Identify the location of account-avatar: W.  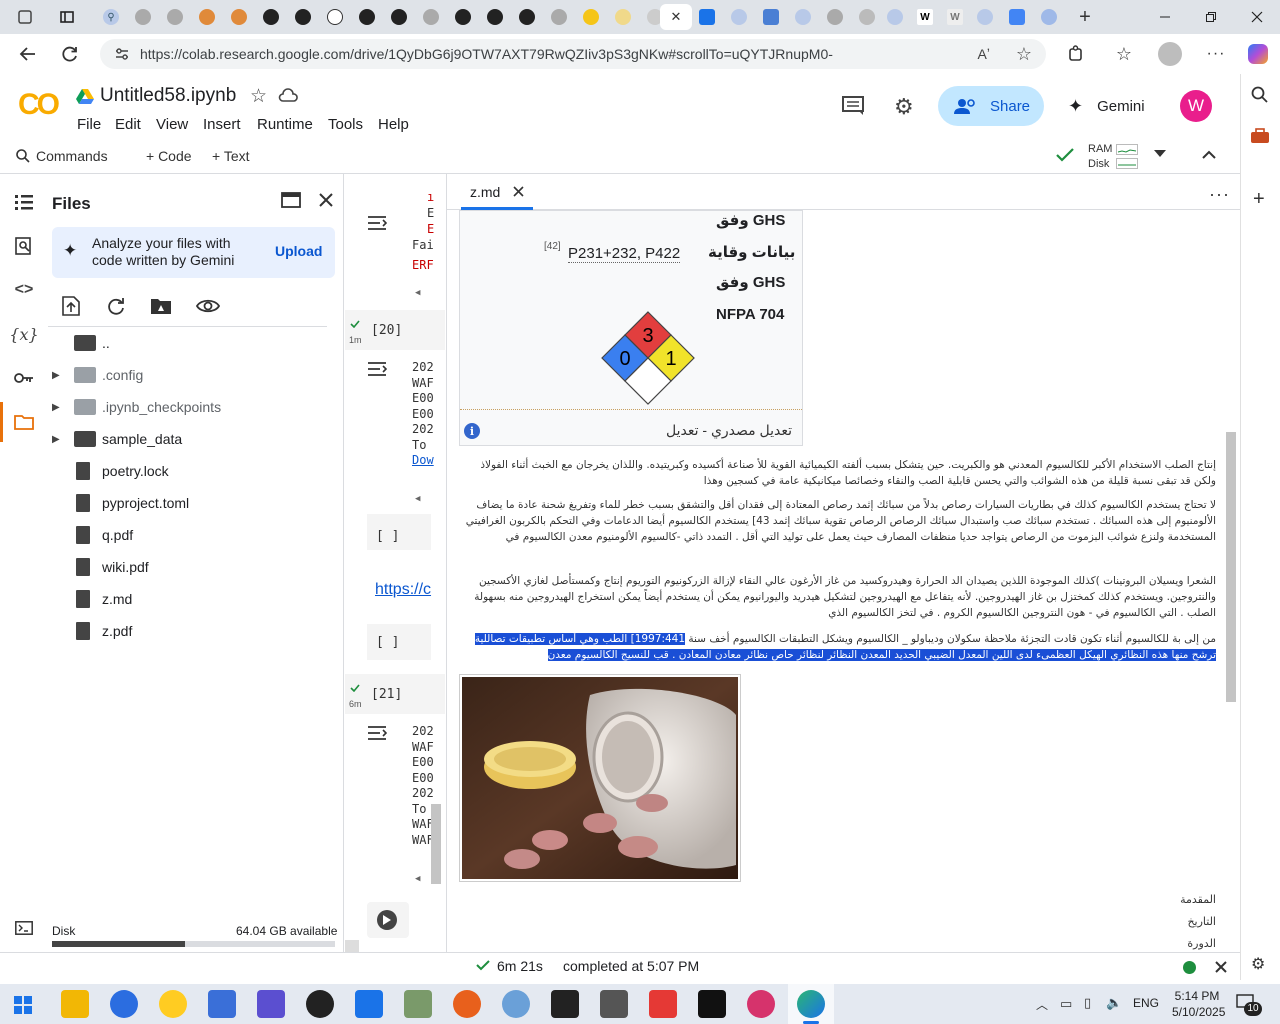
(1196, 106).